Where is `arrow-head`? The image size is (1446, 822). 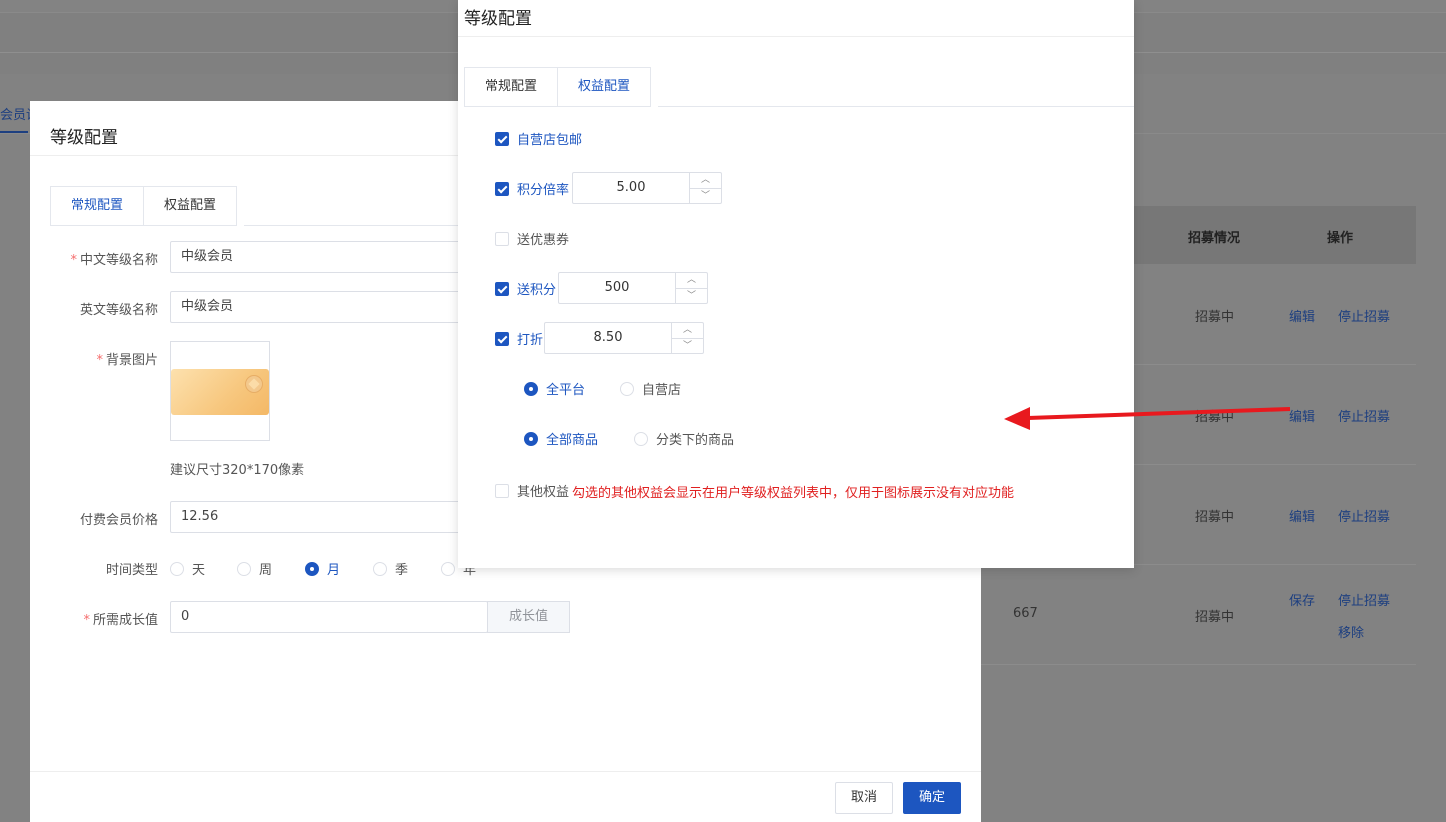
arrow-head is located at coordinates (1017, 418).